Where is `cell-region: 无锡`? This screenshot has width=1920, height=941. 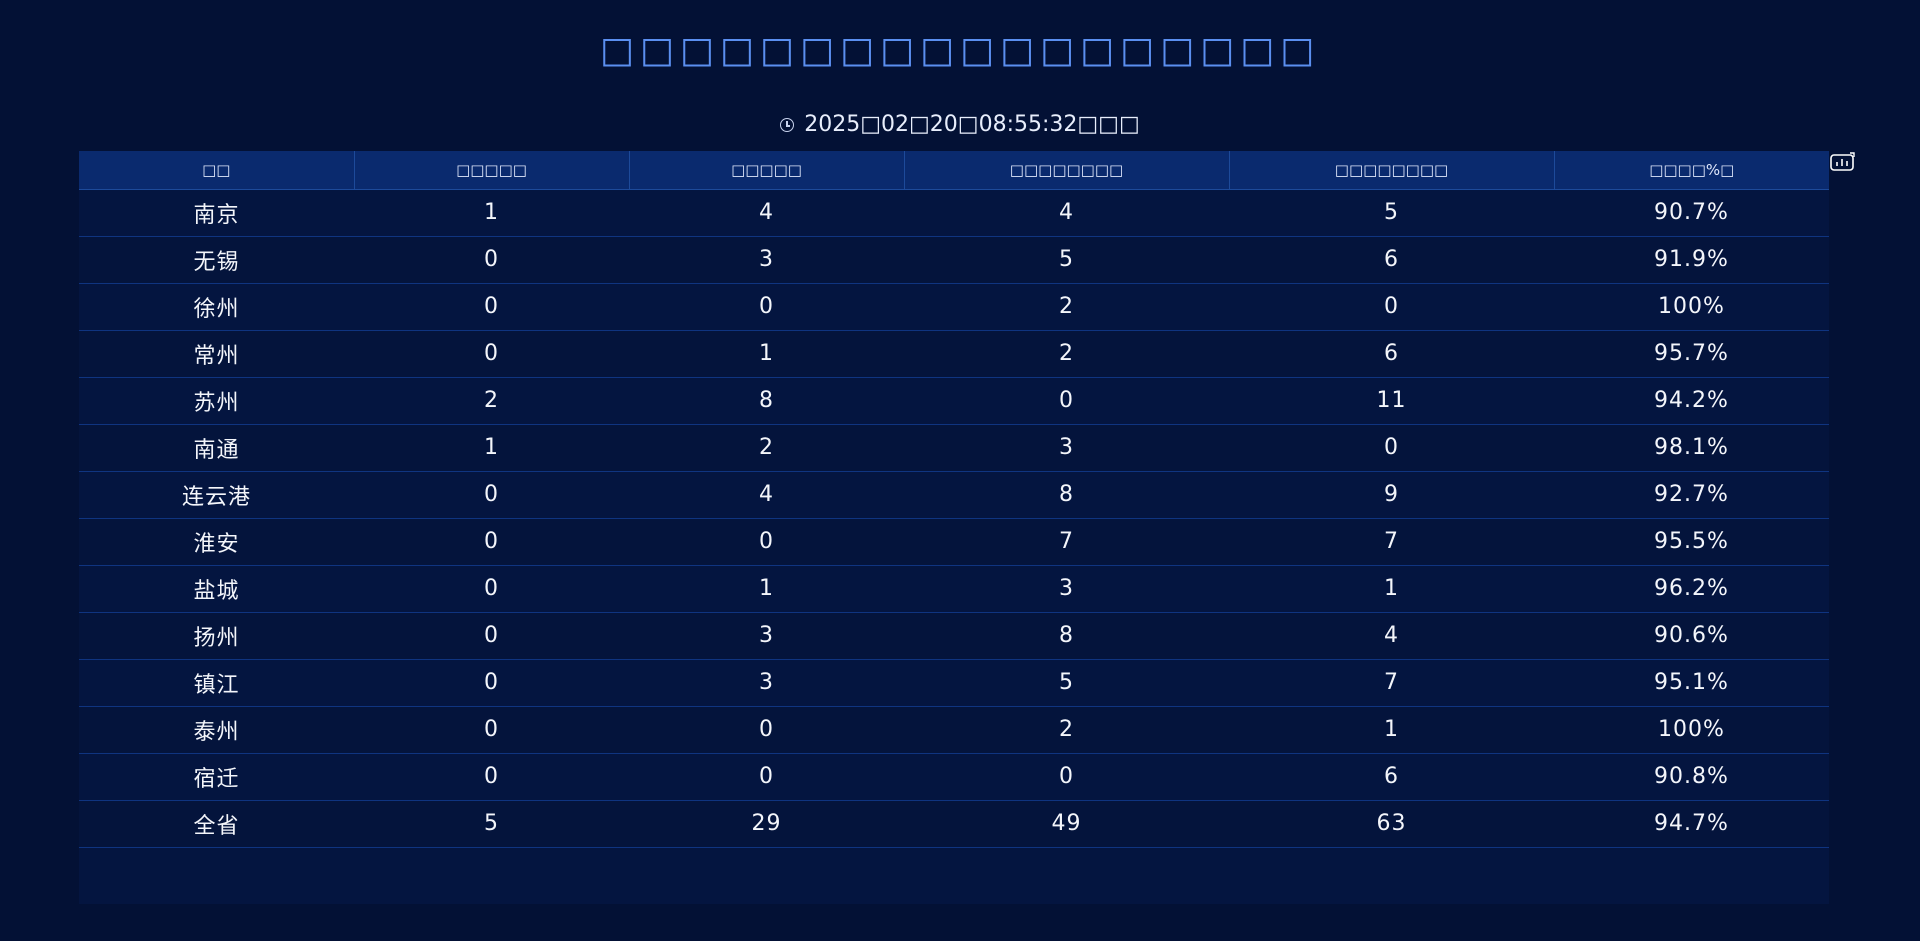 cell-region: 无锡 is located at coordinates (216, 262).